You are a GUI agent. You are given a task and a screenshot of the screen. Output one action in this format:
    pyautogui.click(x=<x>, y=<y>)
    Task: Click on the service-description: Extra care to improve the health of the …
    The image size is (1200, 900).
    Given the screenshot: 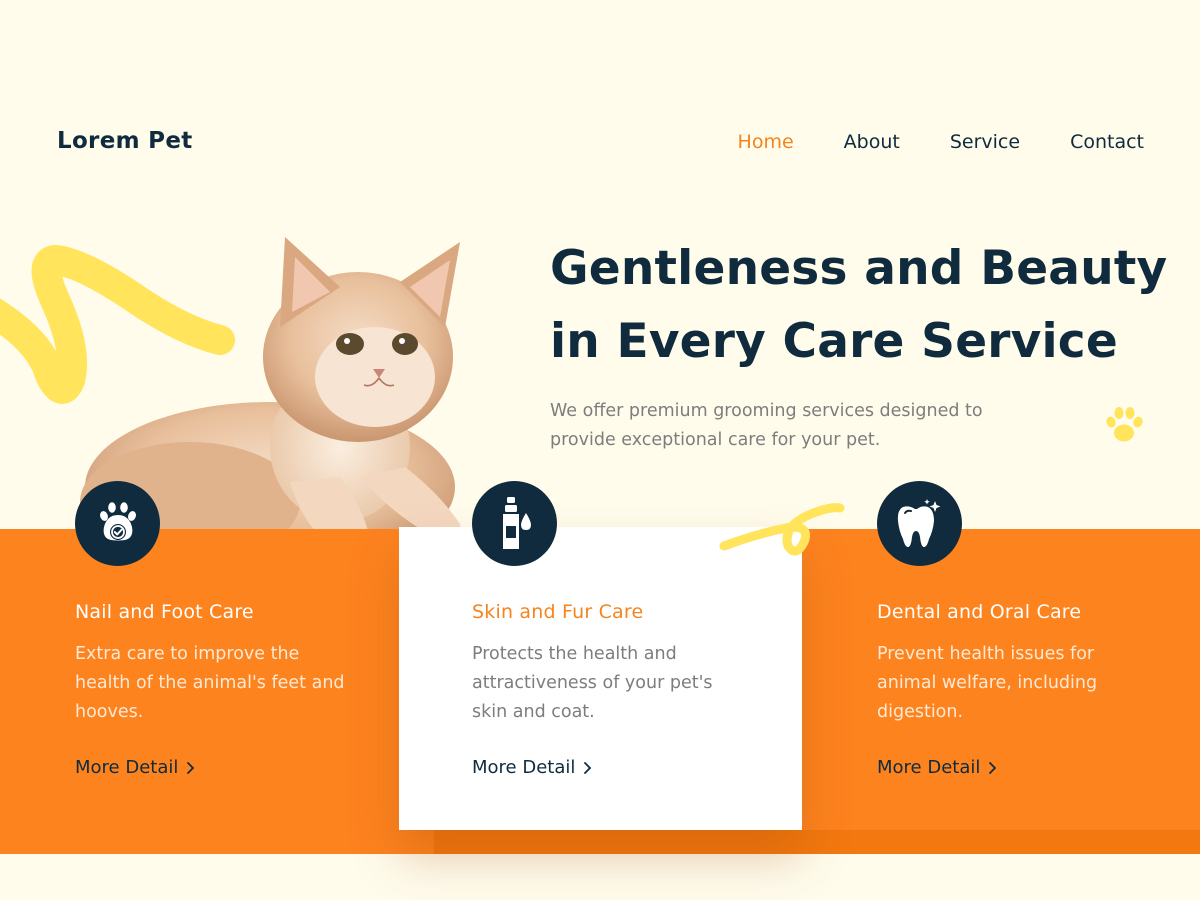 What is the action you would take?
    pyautogui.click(x=210, y=683)
    